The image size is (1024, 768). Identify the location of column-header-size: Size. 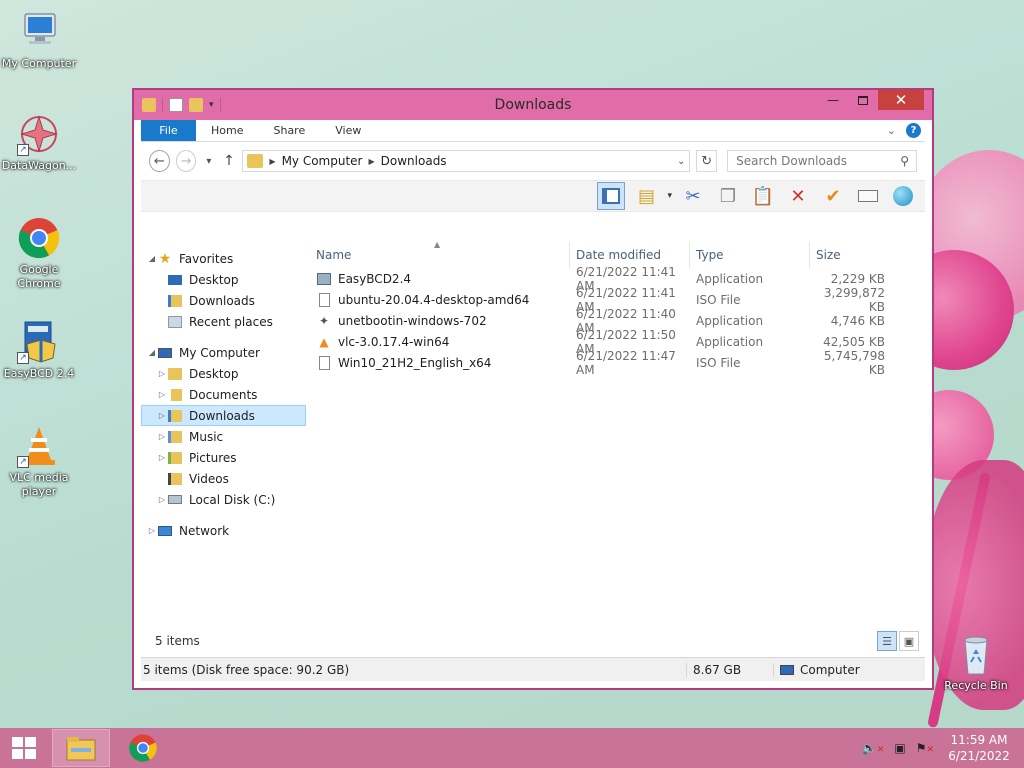
(850, 255).